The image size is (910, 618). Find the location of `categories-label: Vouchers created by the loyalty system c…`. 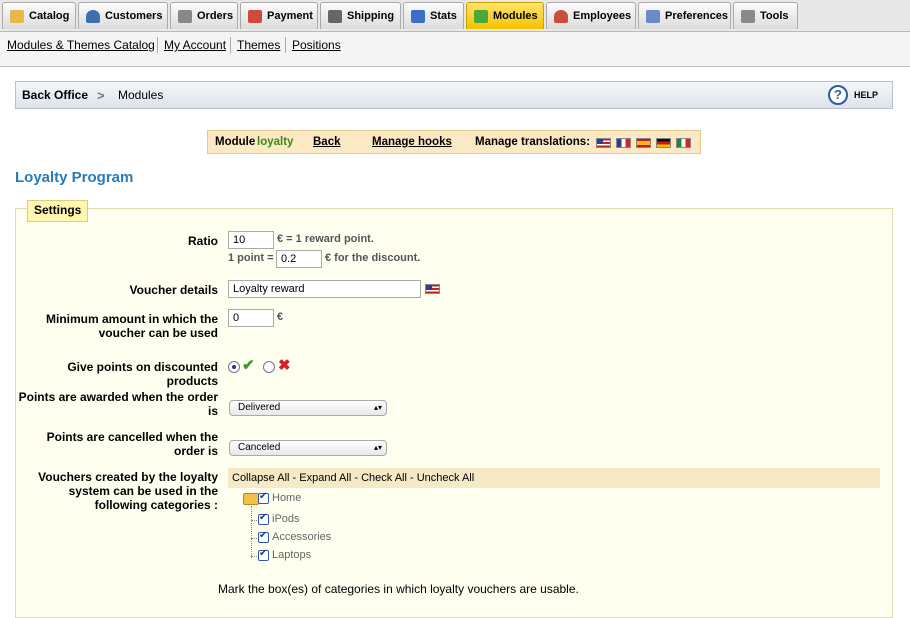

categories-label: Vouchers created by the loyalty system c… is located at coordinates (128, 491).